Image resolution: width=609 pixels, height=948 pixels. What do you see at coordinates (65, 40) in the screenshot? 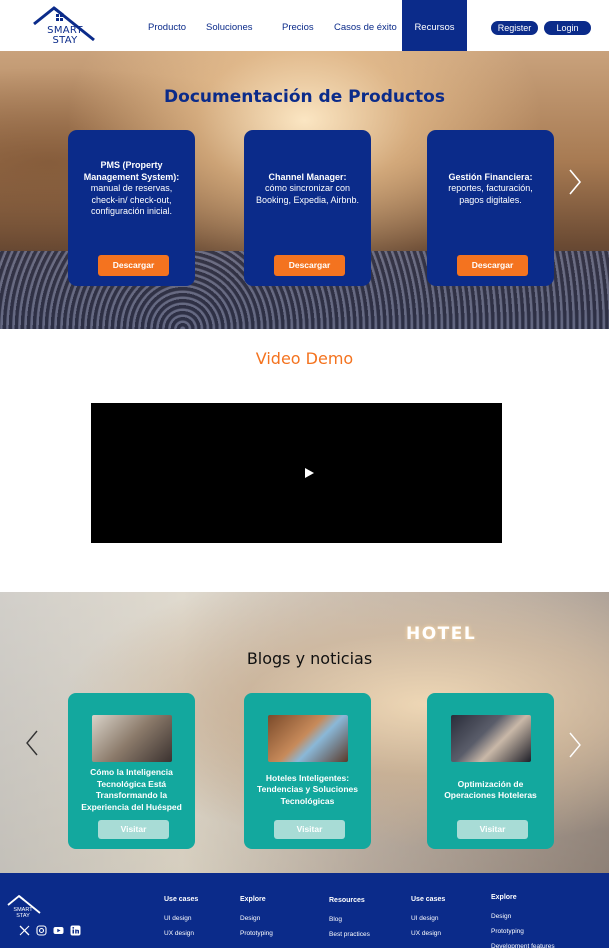
I see `logo-line-2: STAY` at bounding box center [65, 40].